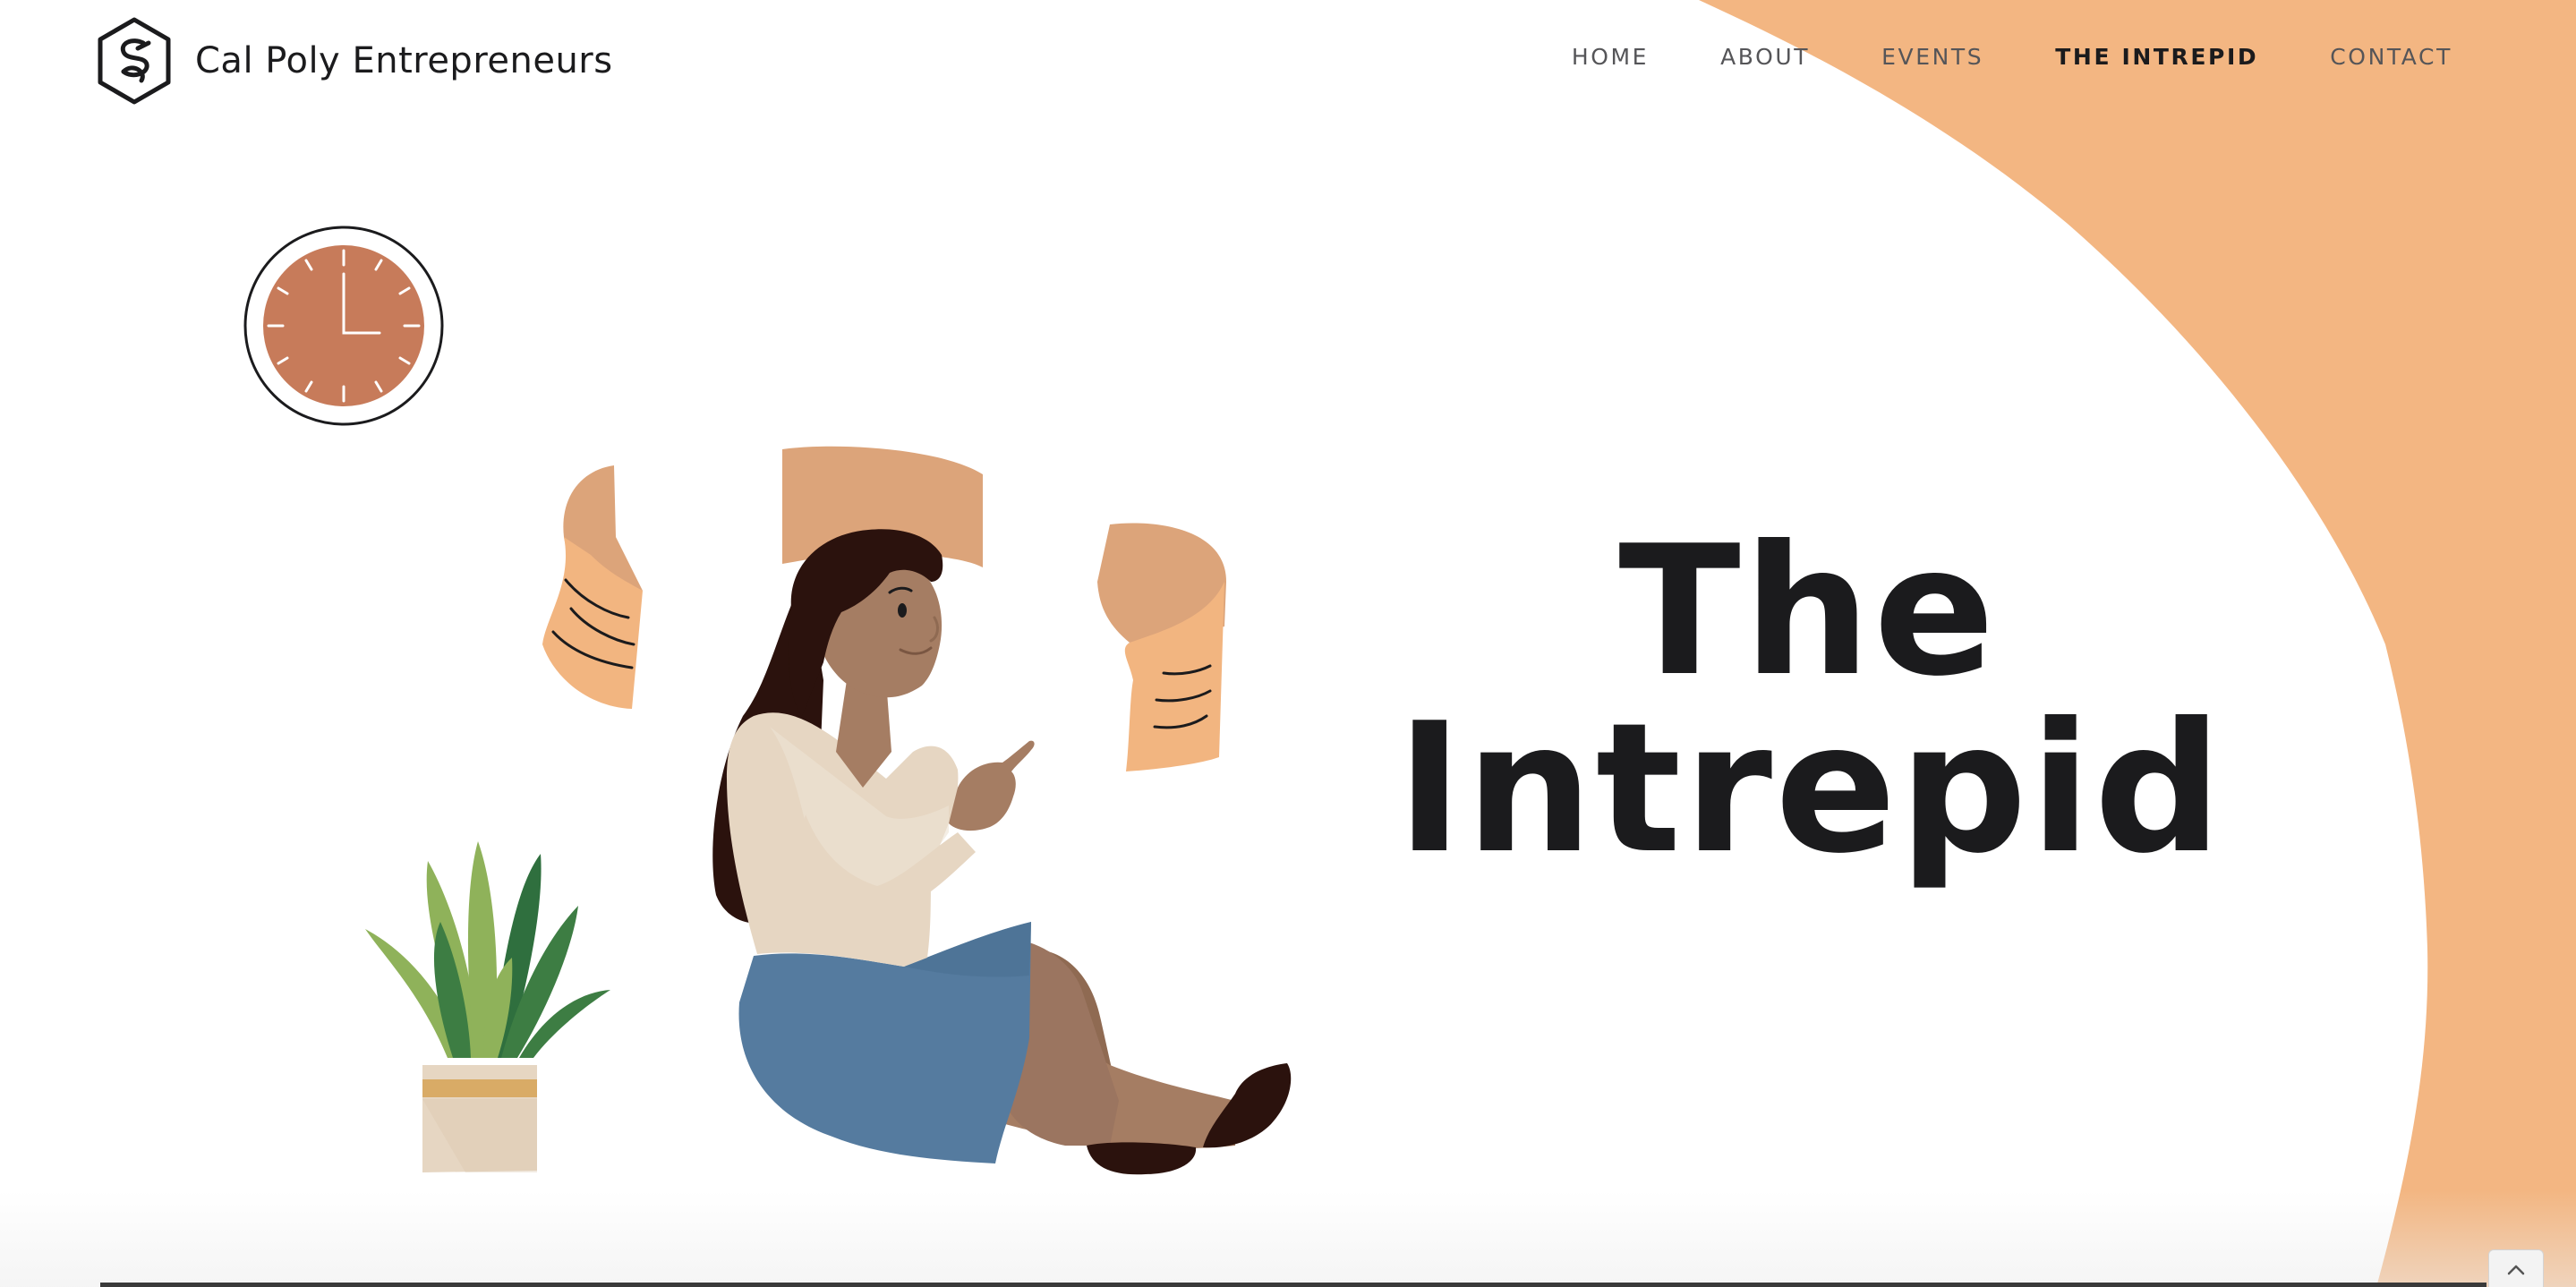  What do you see at coordinates (1808, 611) in the screenshot?
I see `hero-title-line-1: The` at bounding box center [1808, 611].